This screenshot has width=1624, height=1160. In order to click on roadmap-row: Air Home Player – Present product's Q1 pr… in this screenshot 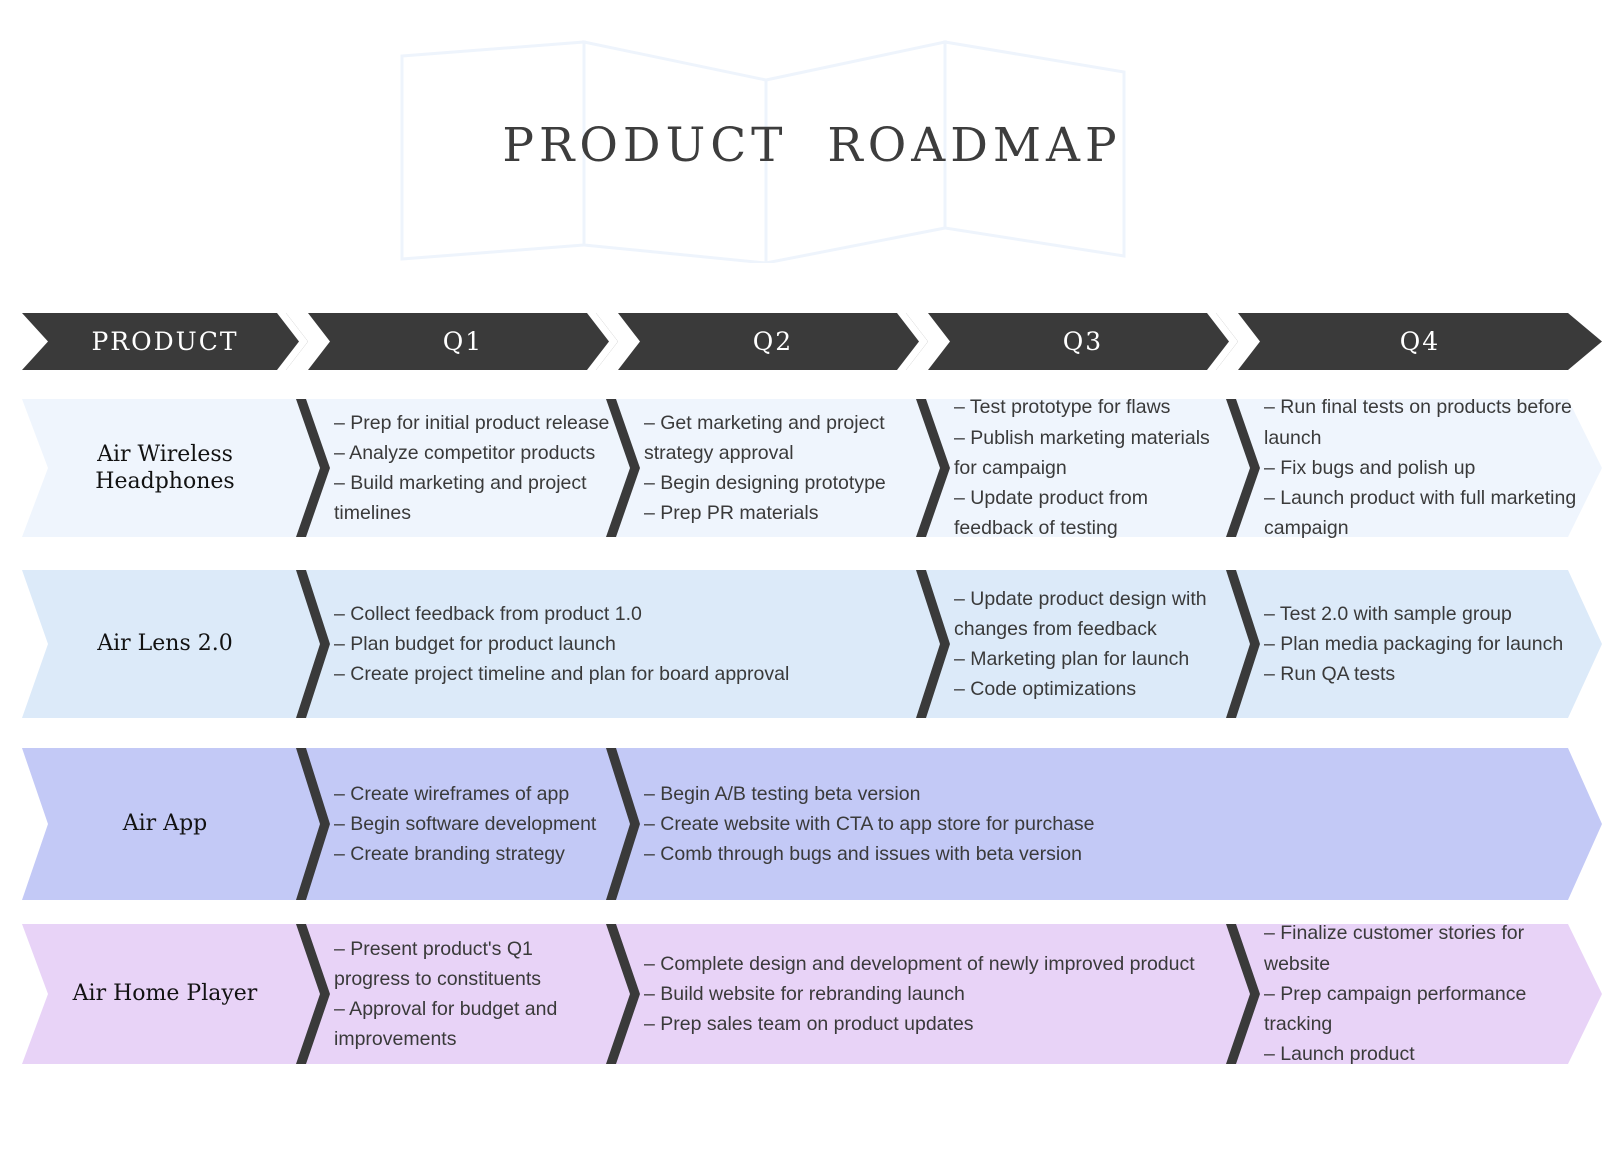, I will do `click(812, 993)`.